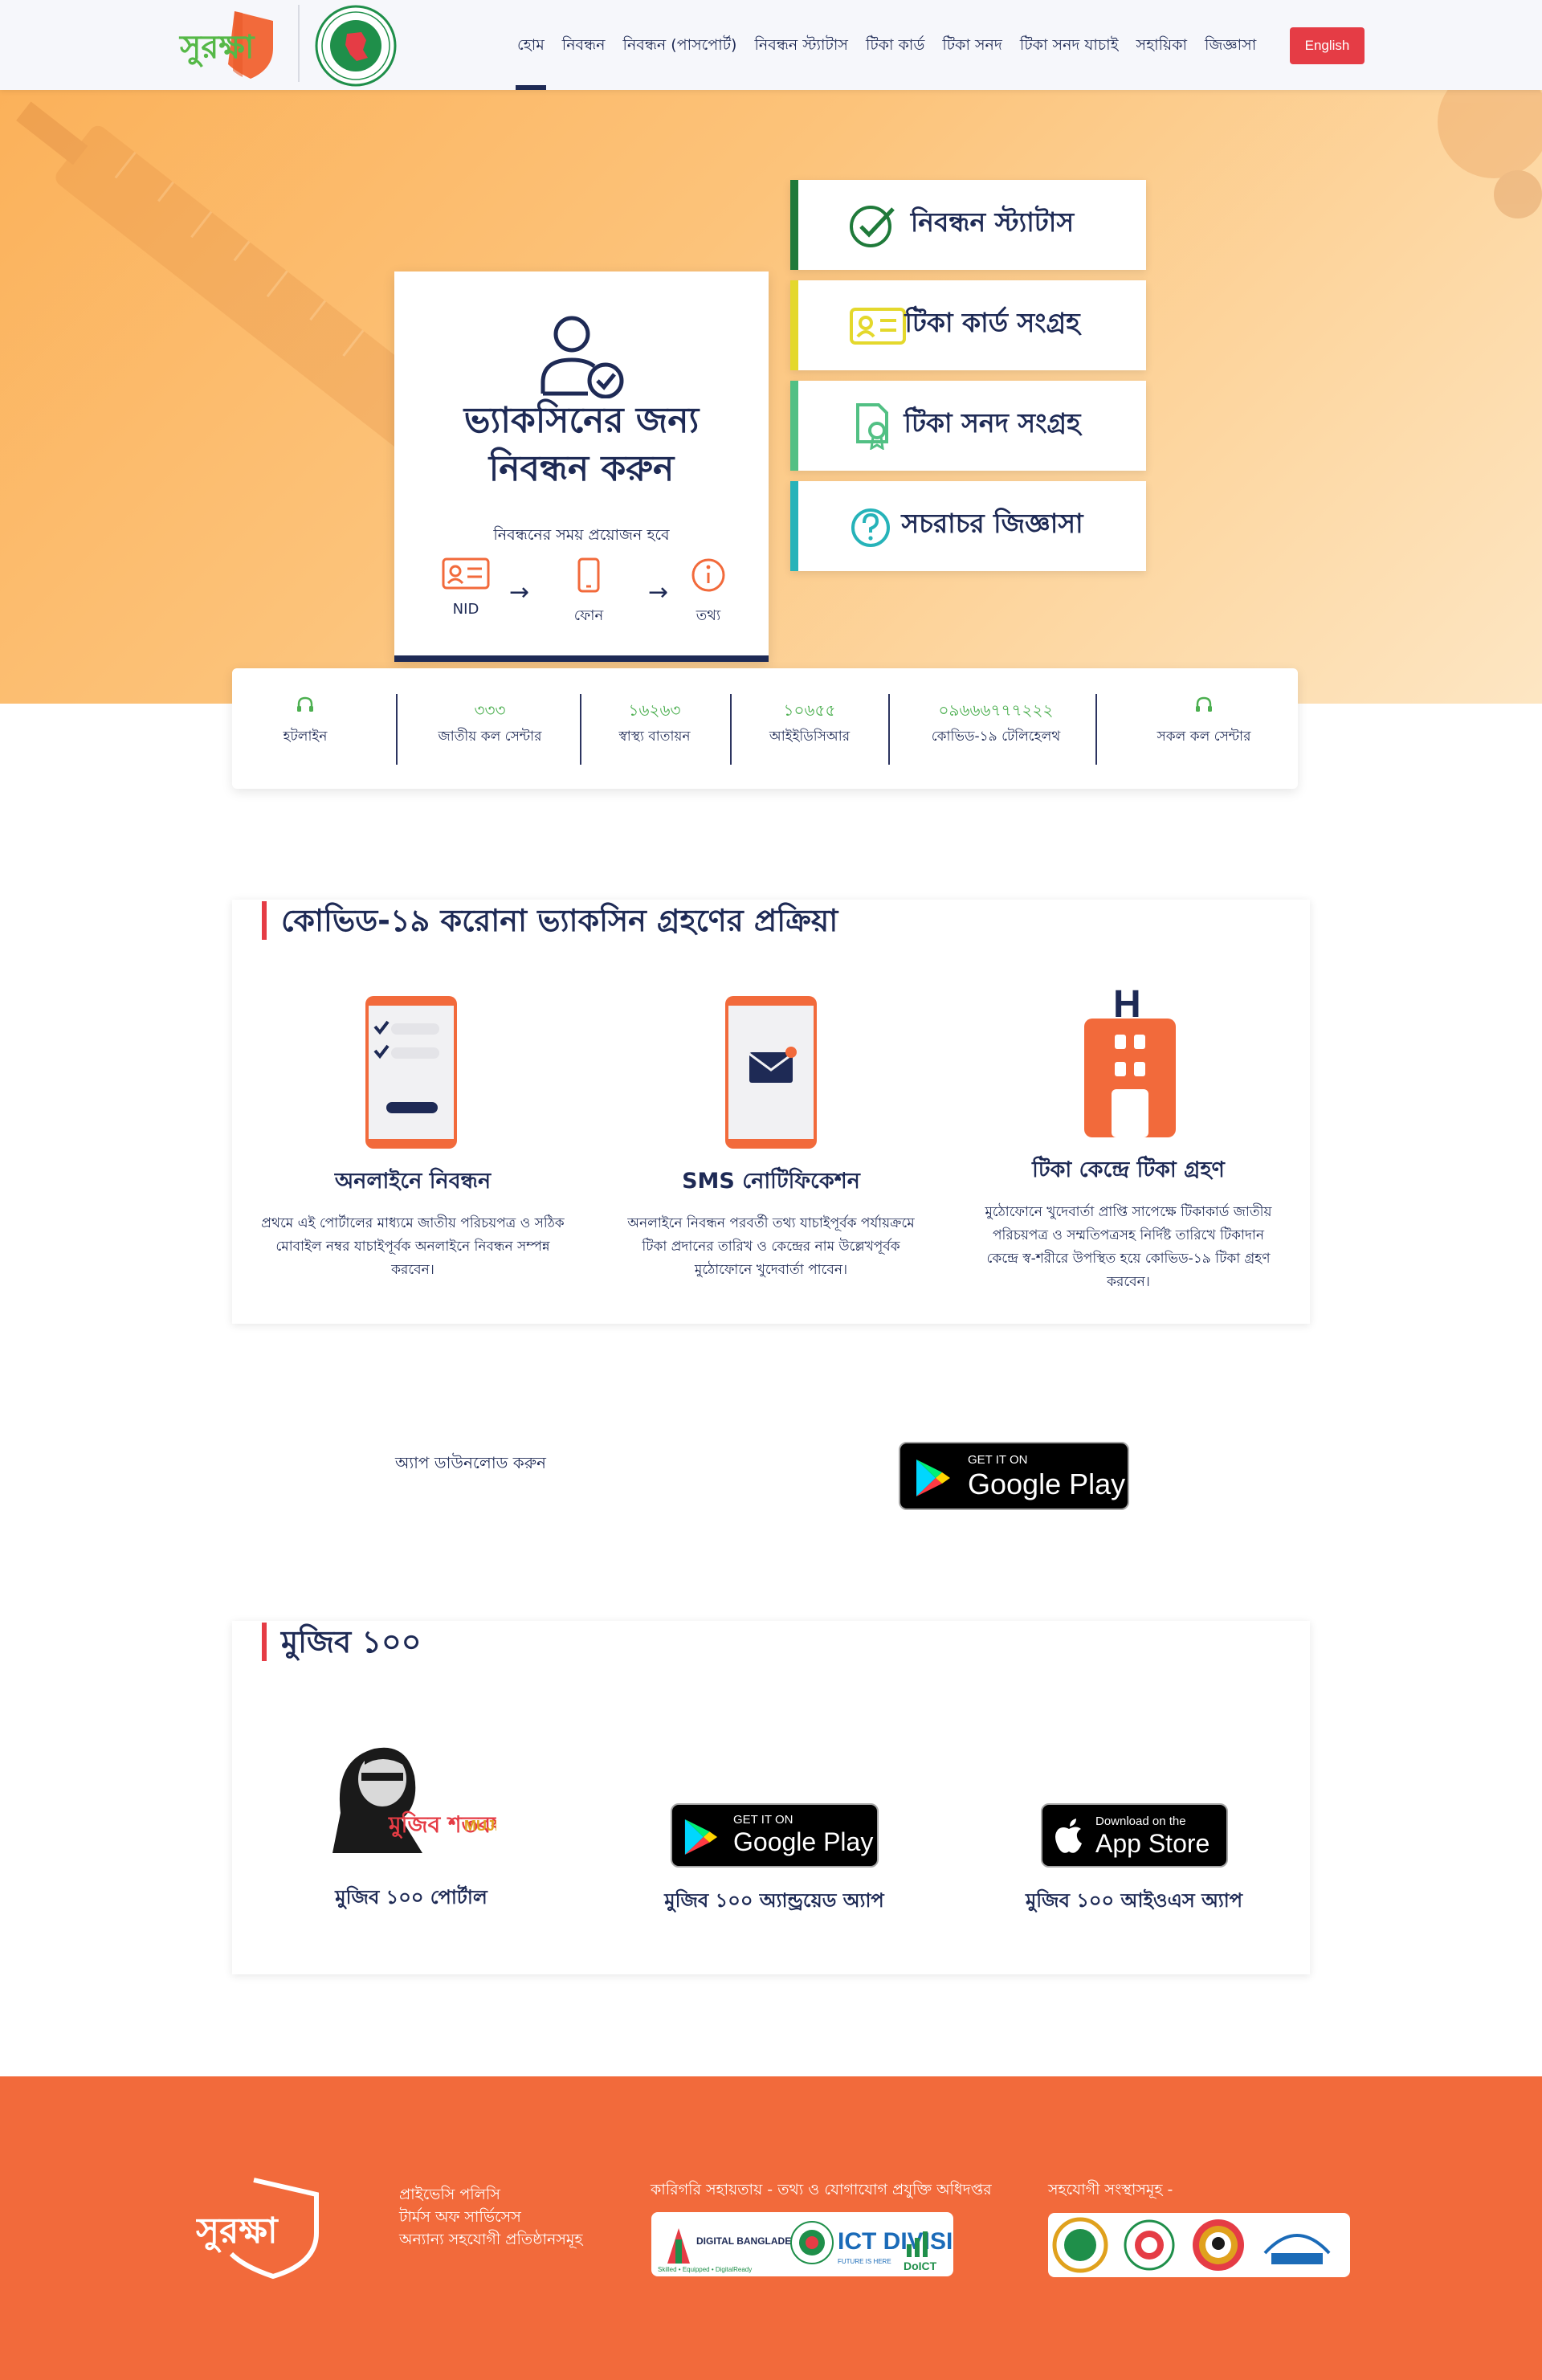  What do you see at coordinates (582, 357) in the screenshot?
I see `user-check-icon` at bounding box center [582, 357].